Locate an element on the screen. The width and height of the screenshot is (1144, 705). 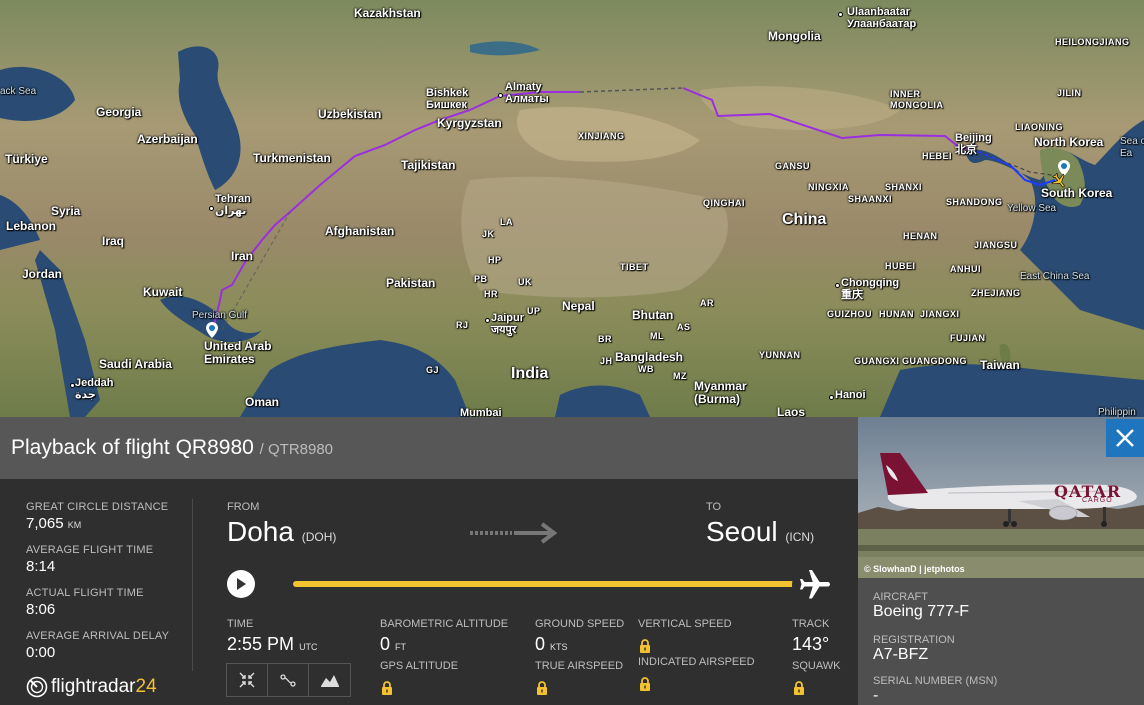
baro-alt-unit: FT is located at coordinates (401, 647).